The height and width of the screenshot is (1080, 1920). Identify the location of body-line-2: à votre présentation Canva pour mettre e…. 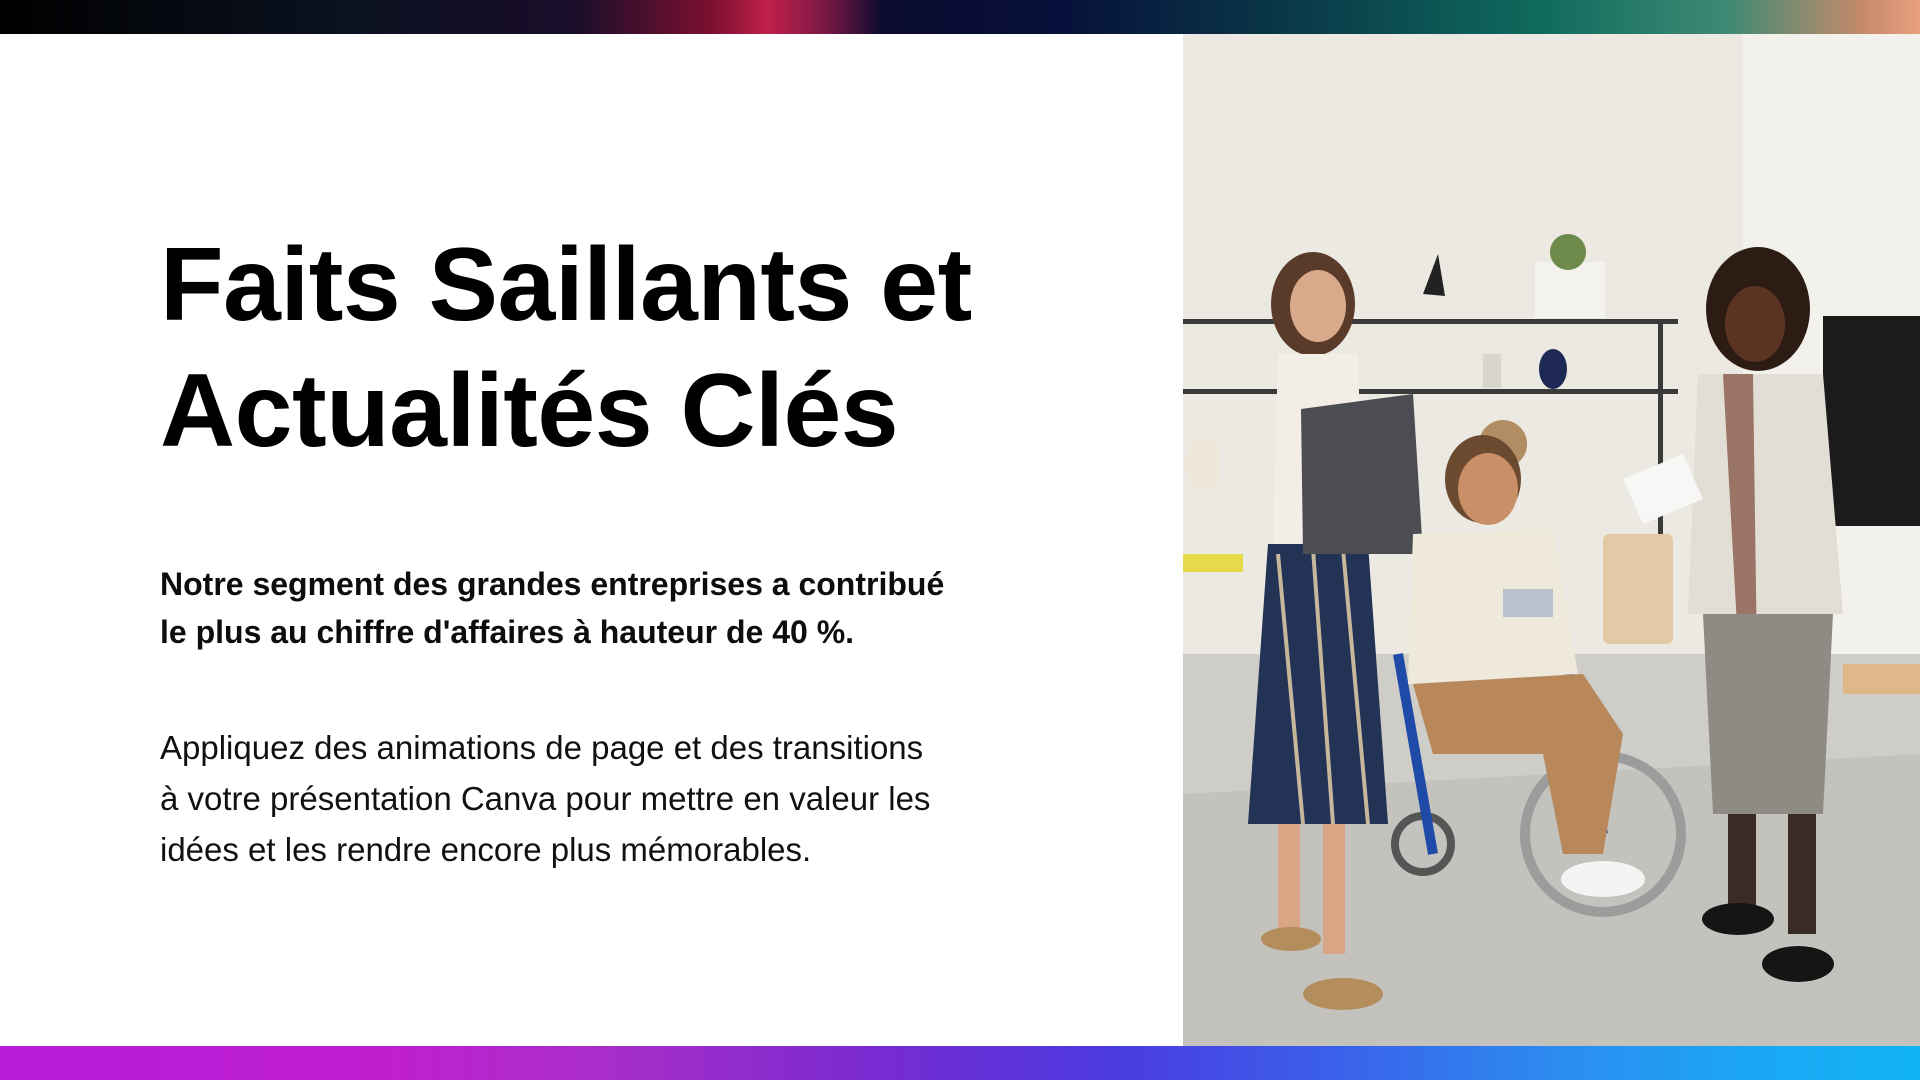
(545, 798).